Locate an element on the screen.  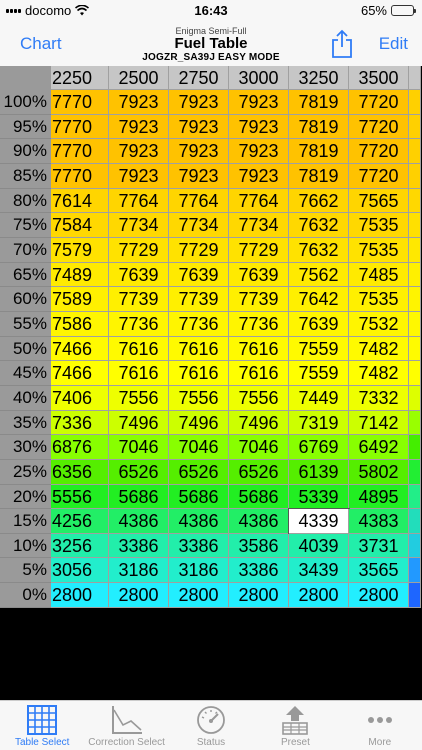
share-icon is located at coordinates (342, 44).